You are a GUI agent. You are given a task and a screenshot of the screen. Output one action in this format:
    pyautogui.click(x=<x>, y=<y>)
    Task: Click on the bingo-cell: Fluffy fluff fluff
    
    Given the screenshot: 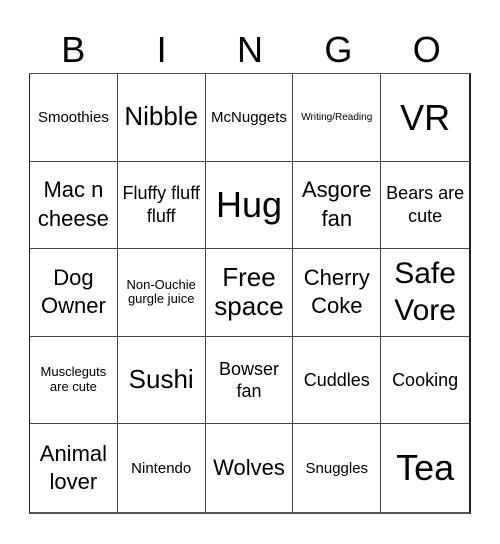 What is the action you would take?
    pyautogui.click(x=161, y=205)
    